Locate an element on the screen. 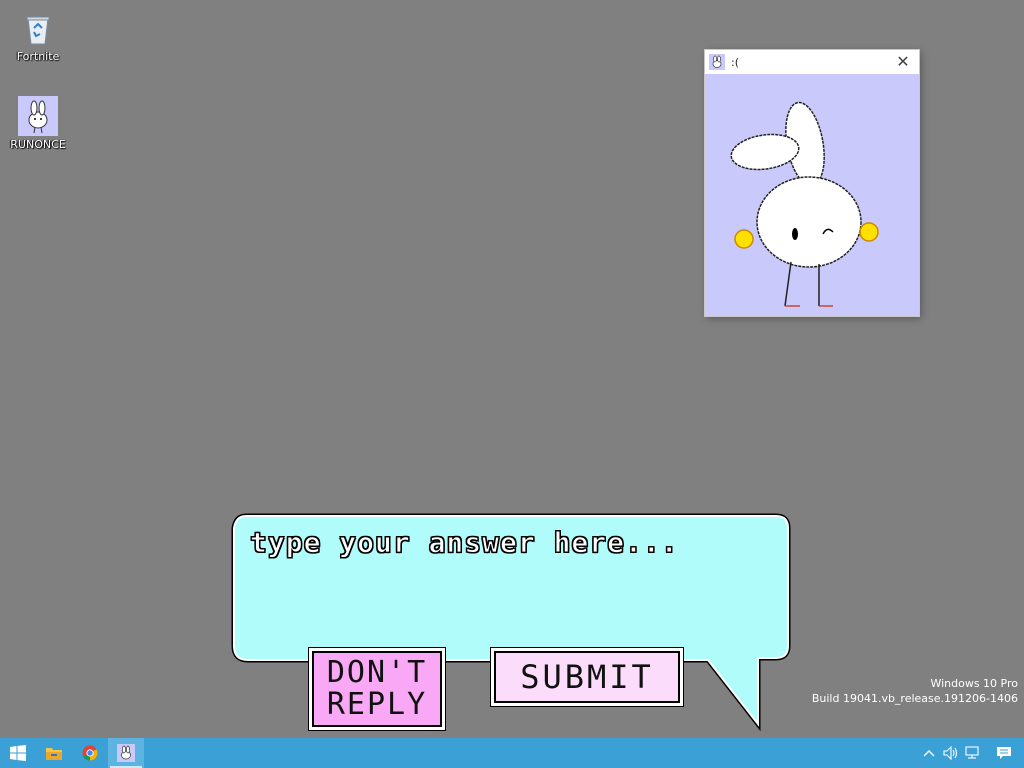 The height and width of the screenshot is (768, 1024). answer-input is located at coordinates (515, 586).